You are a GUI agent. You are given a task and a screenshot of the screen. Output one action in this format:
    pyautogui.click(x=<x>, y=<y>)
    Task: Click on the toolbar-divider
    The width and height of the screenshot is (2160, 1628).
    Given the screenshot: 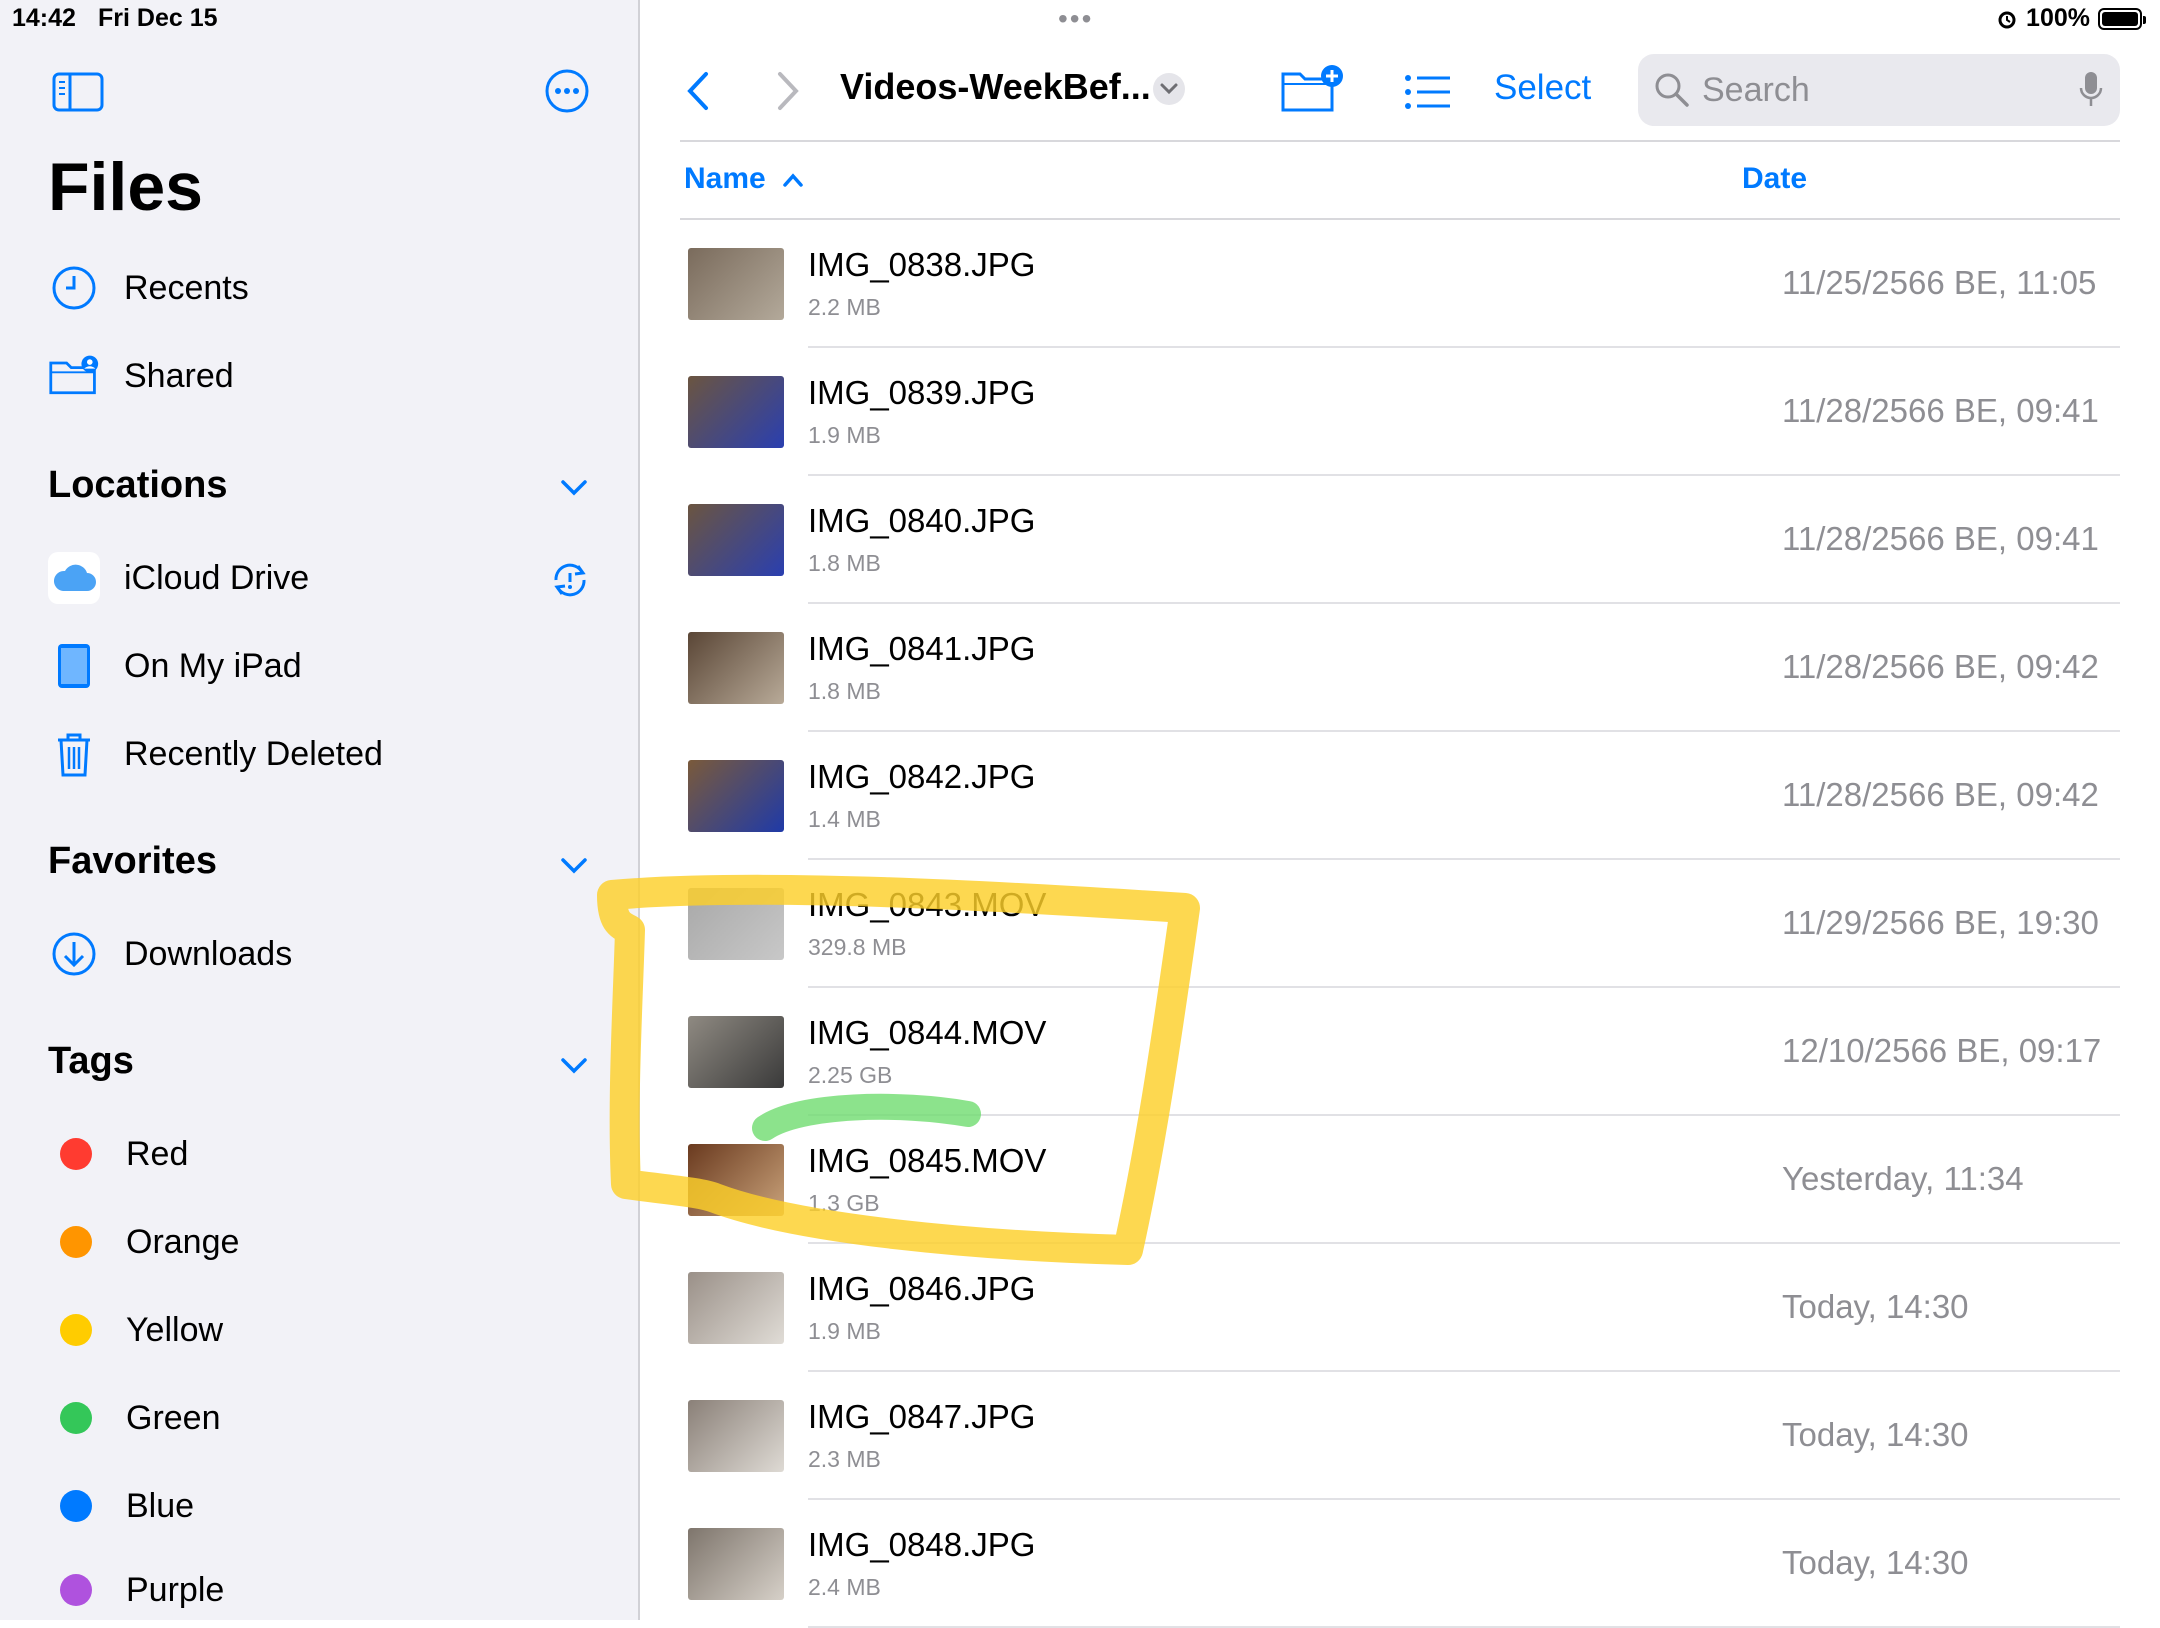 What is the action you would take?
    pyautogui.click(x=1400, y=141)
    